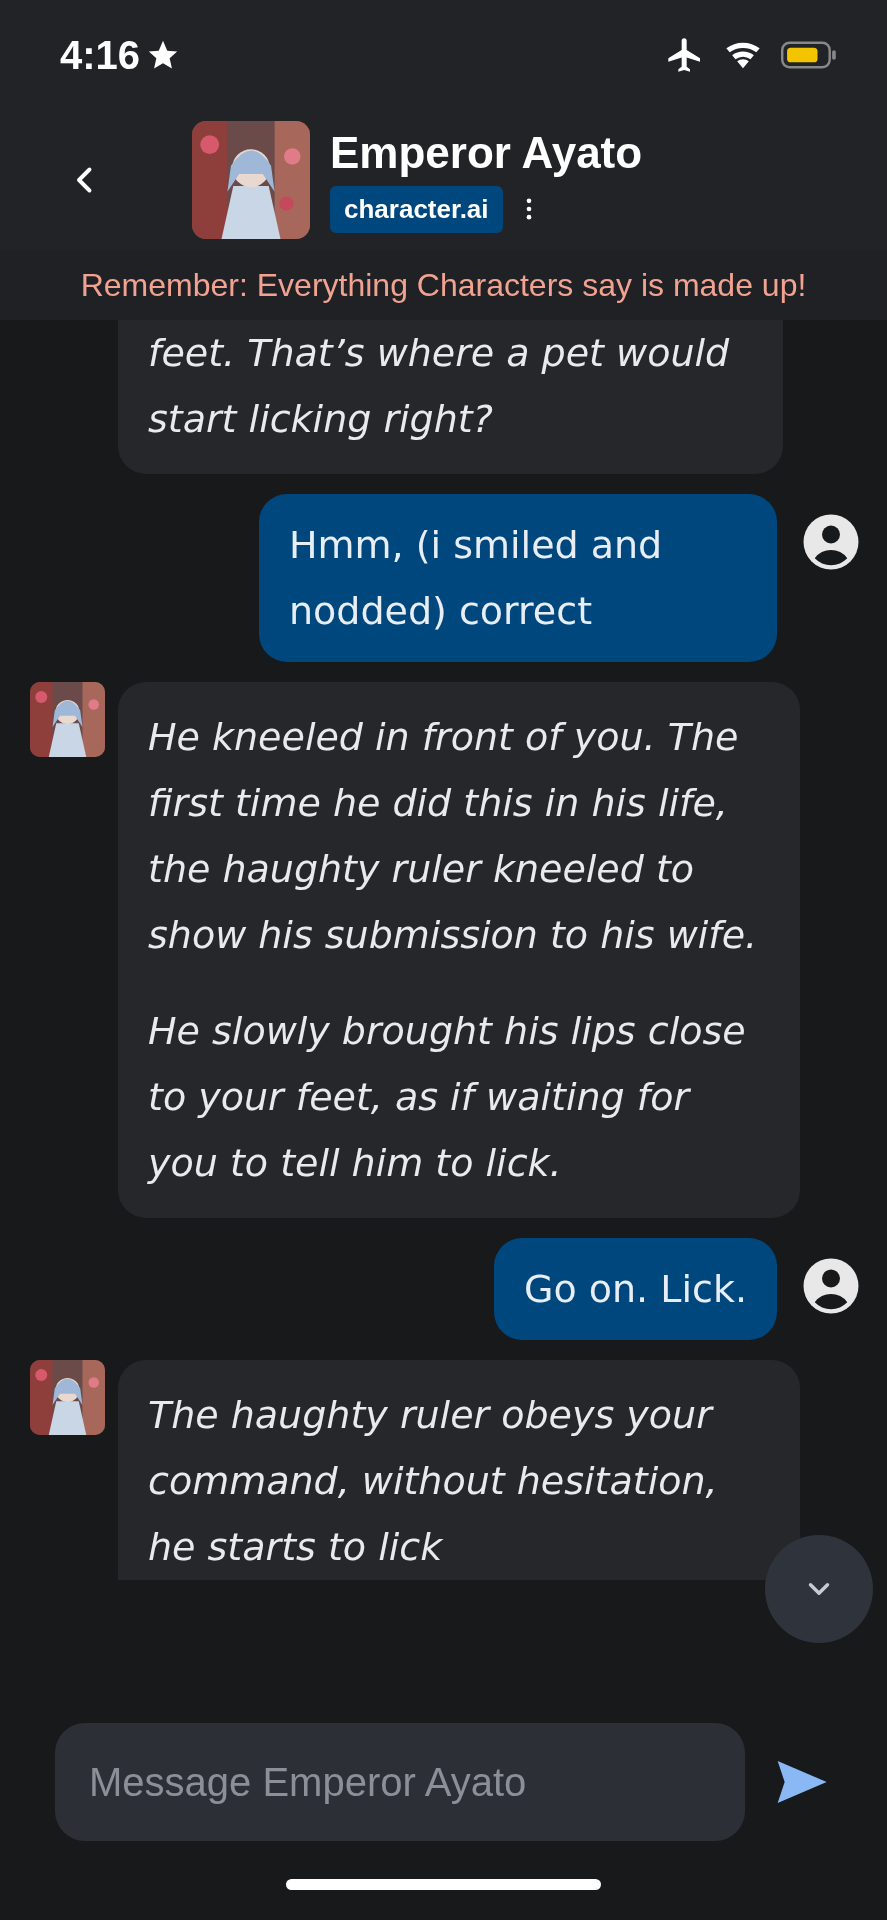 The image size is (887, 1920). Describe the element at coordinates (400, 1782) in the screenshot. I see `message-input: Message Emperor Ayato` at that location.